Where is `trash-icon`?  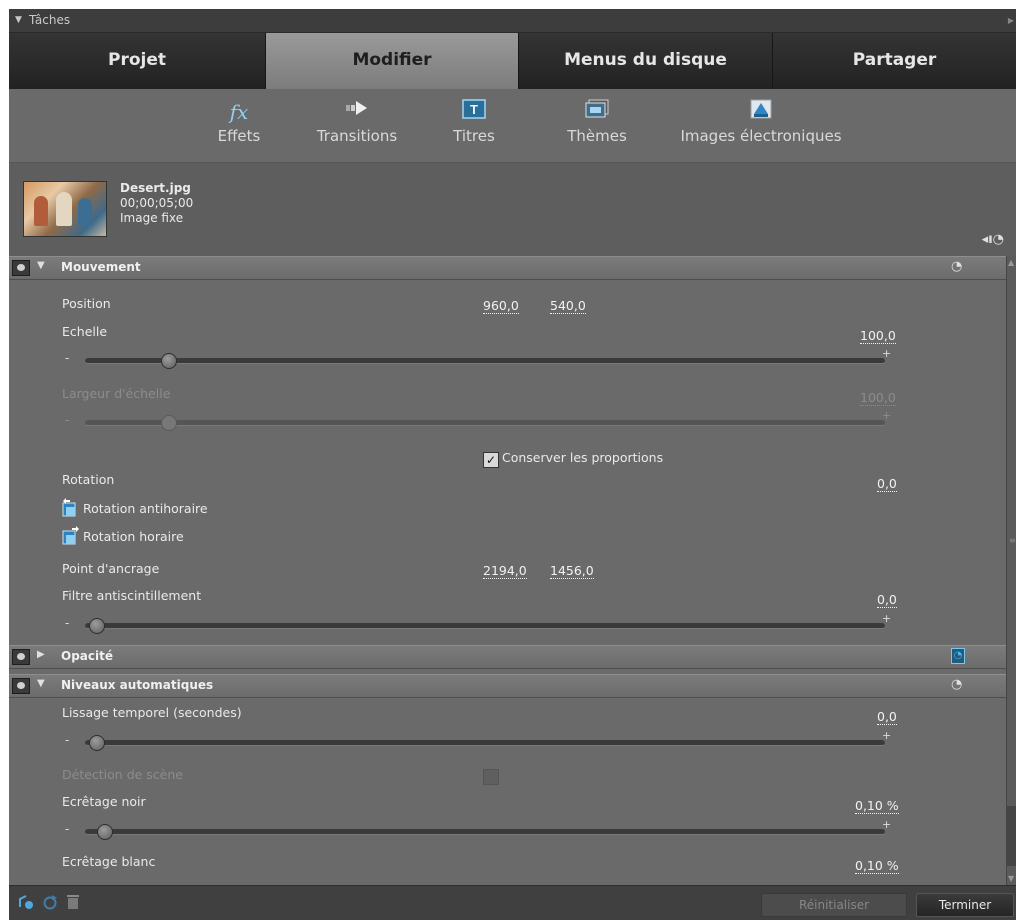
trash-icon is located at coordinates (73, 902).